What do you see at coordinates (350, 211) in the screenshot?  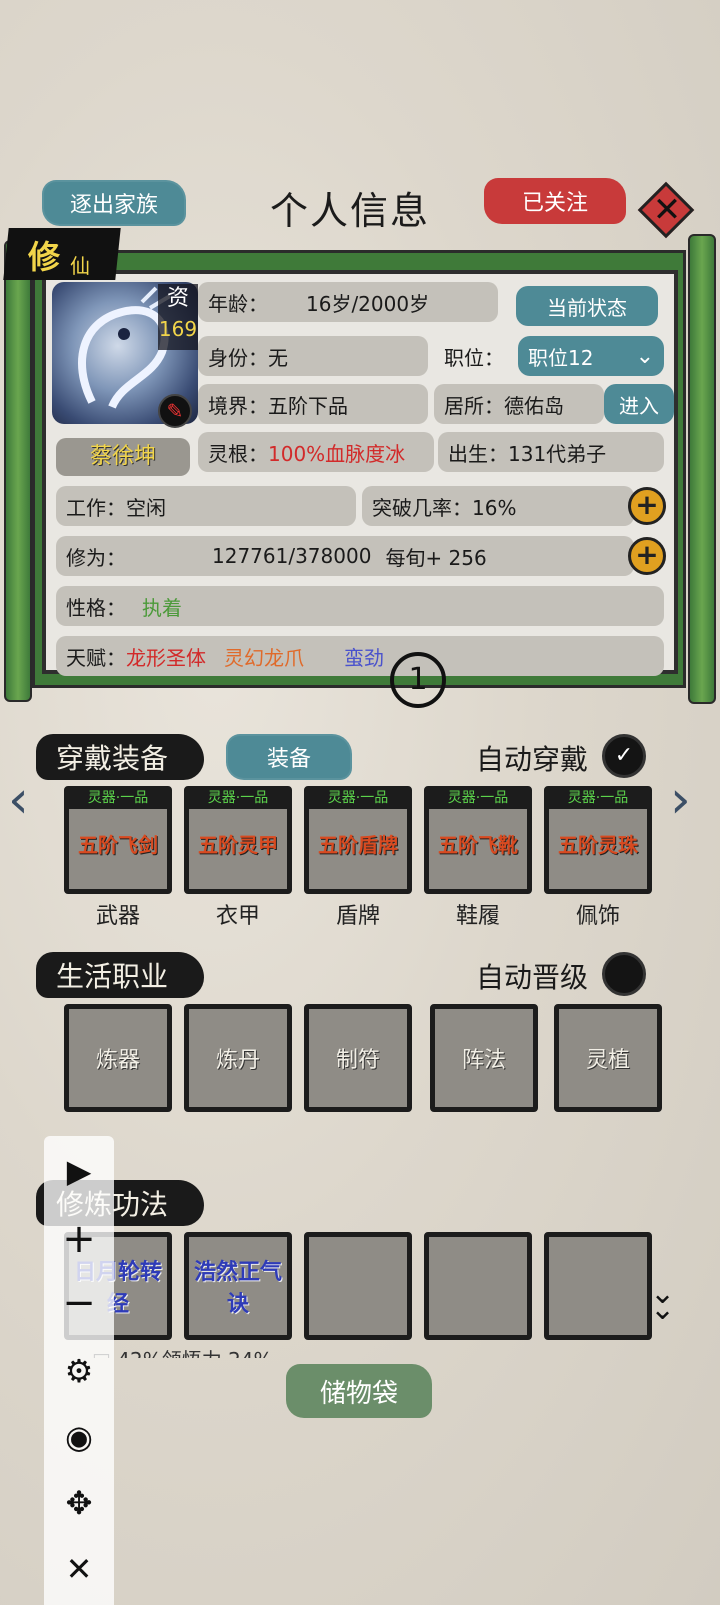 I see `page-title: 个人信息` at bounding box center [350, 211].